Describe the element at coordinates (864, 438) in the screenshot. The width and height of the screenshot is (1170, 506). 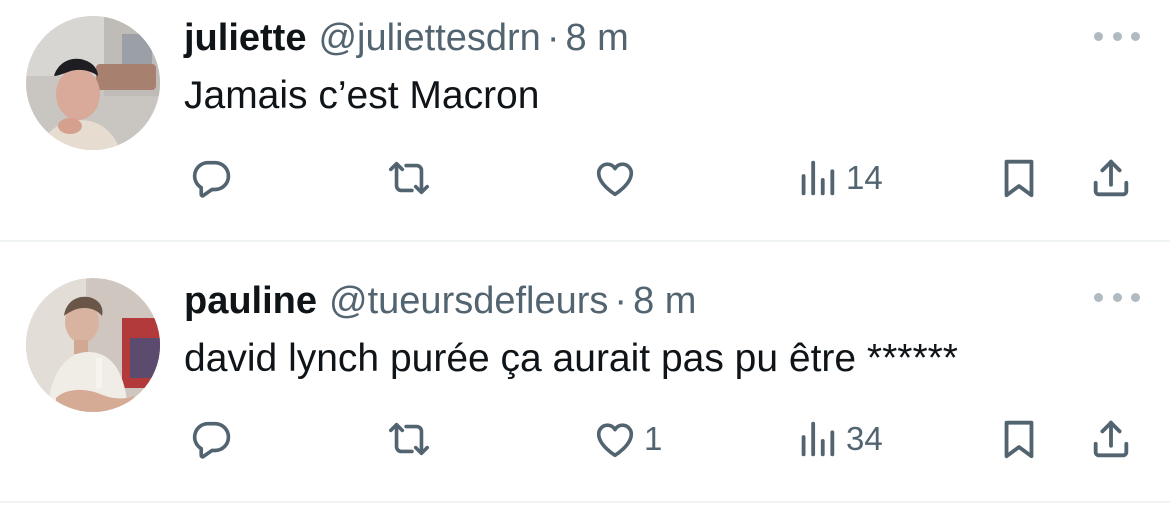
I see `view-count: 34` at that location.